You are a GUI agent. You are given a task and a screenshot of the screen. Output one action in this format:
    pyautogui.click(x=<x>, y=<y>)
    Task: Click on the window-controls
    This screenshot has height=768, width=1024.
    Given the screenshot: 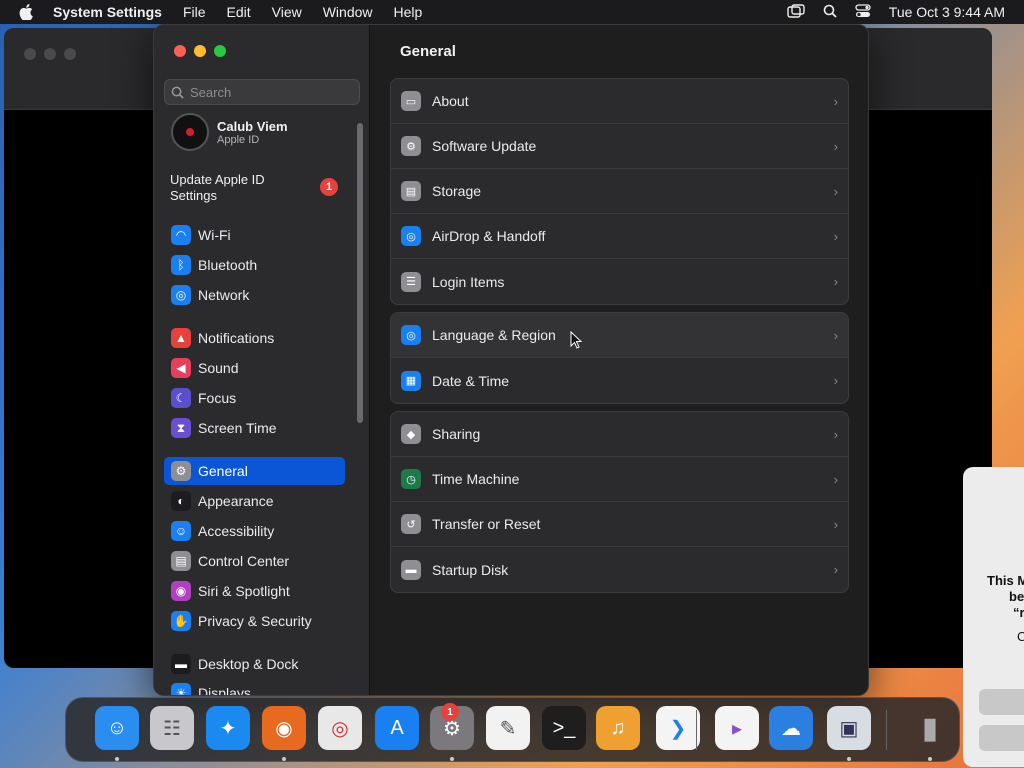 What is the action you would take?
    pyautogui.click(x=200, y=51)
    